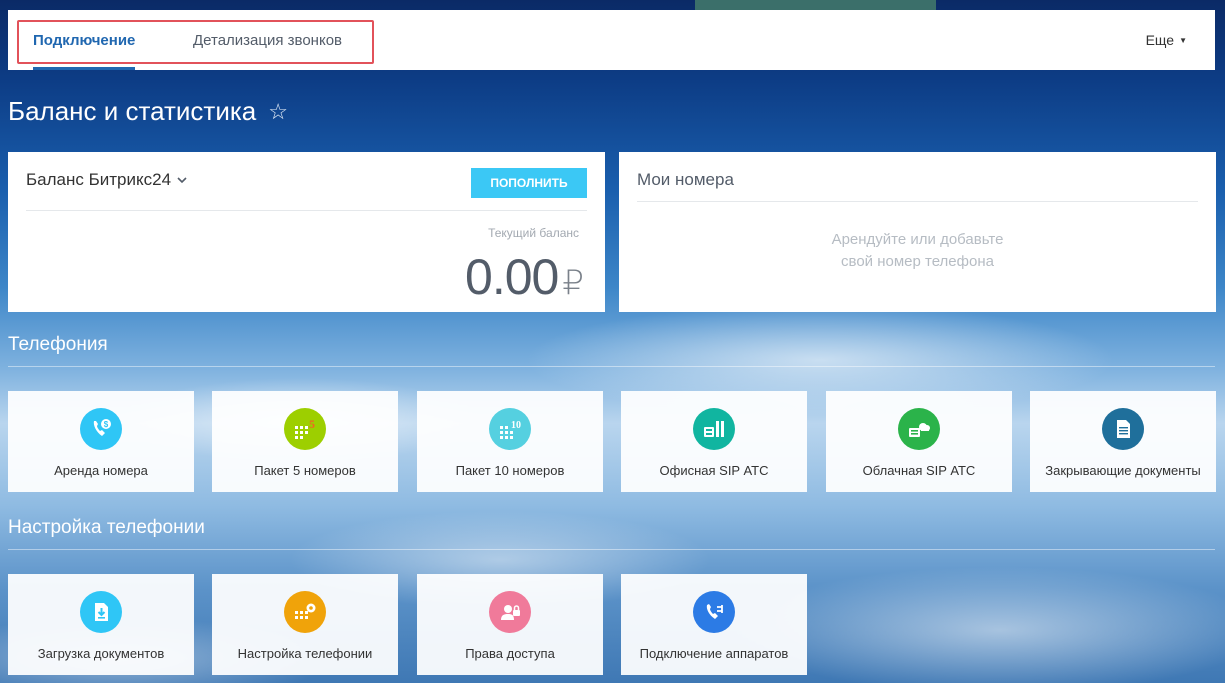  What do you see at coordinates (611, 40) in the screenshot?
I see `top-tab-bar: Подключение Детализация звонков Еще ▼` at bounding box center [611, 40].